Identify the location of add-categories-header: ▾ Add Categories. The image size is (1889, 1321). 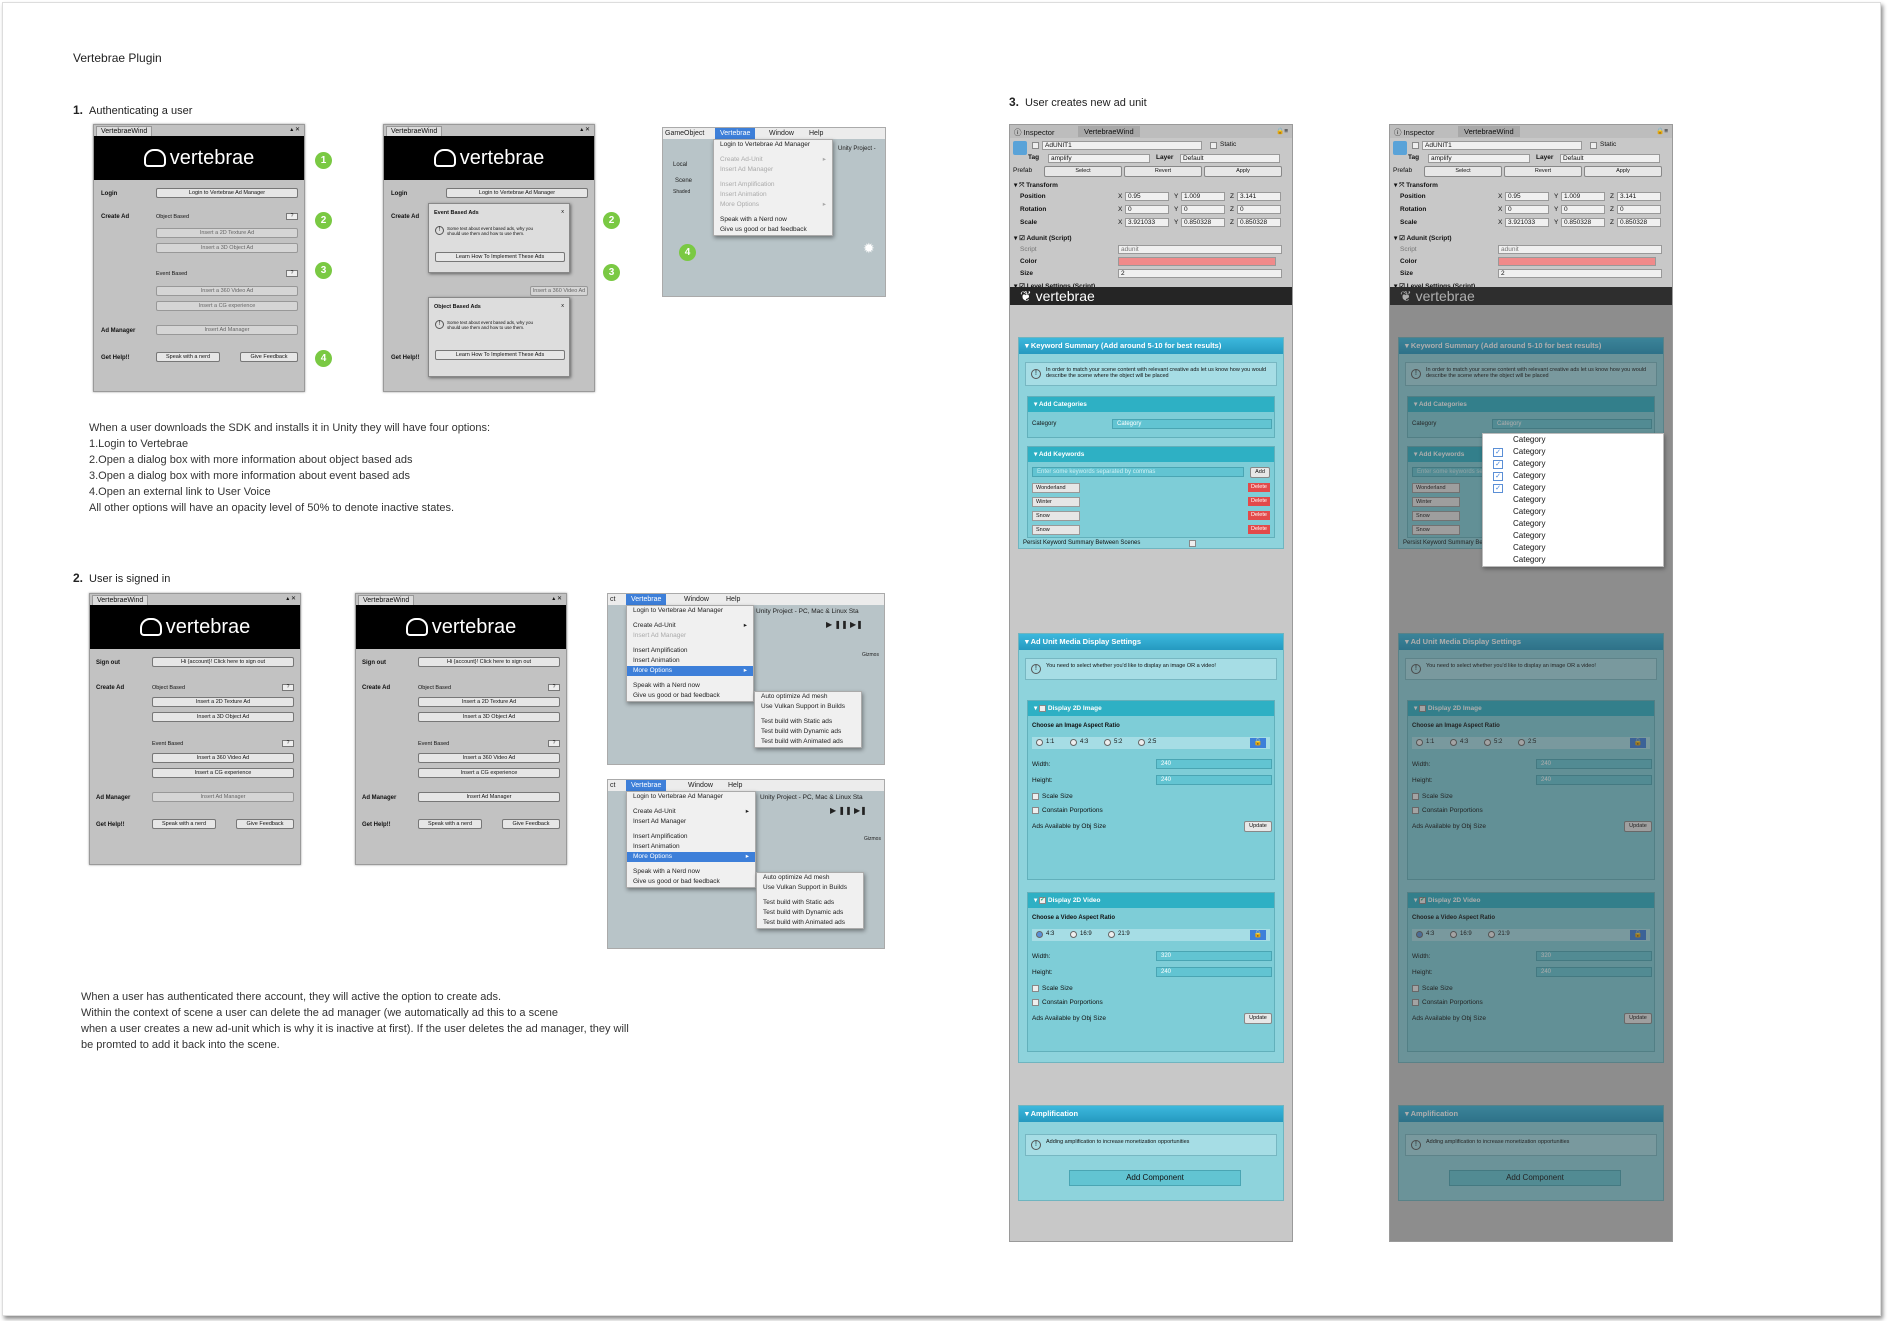
(1151, 404).